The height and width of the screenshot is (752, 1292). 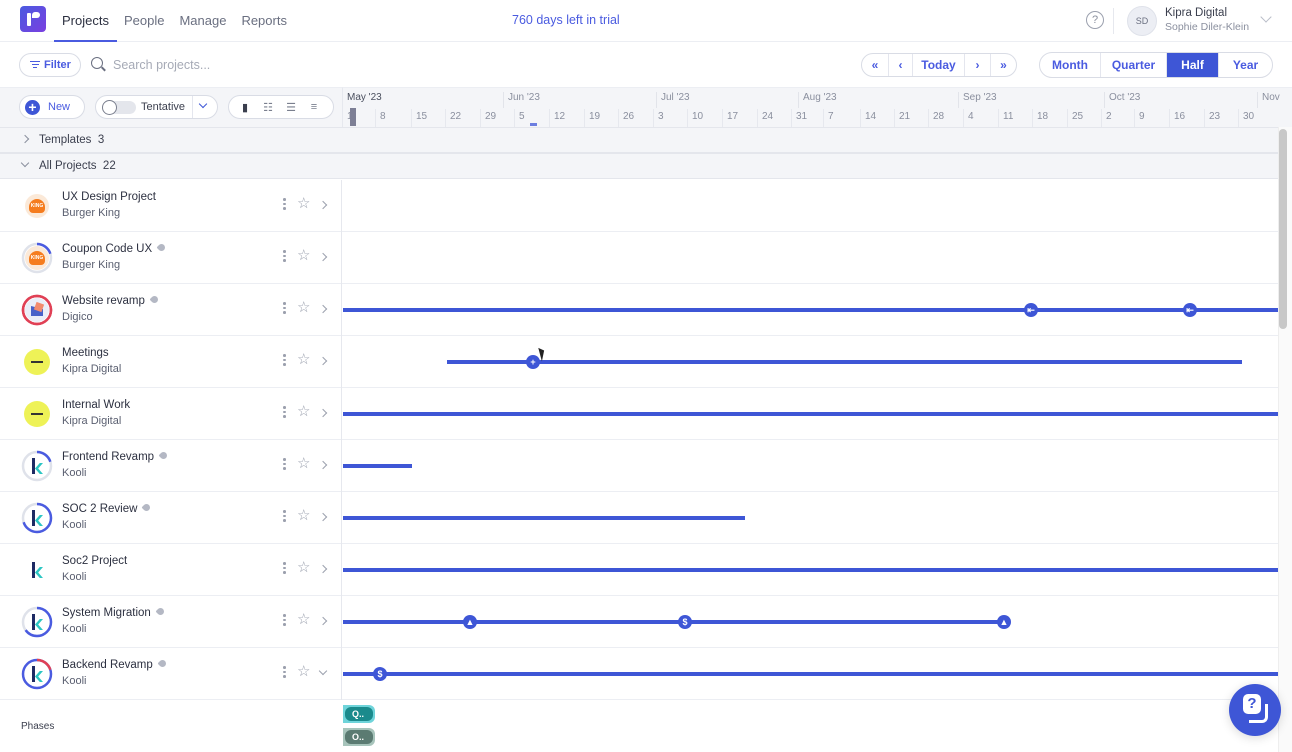 What do you see at coordinates (1207, 27) in the screenshot?
I see `user-name: Sophie Diler-Klein` at bounding box center [1207, 27].